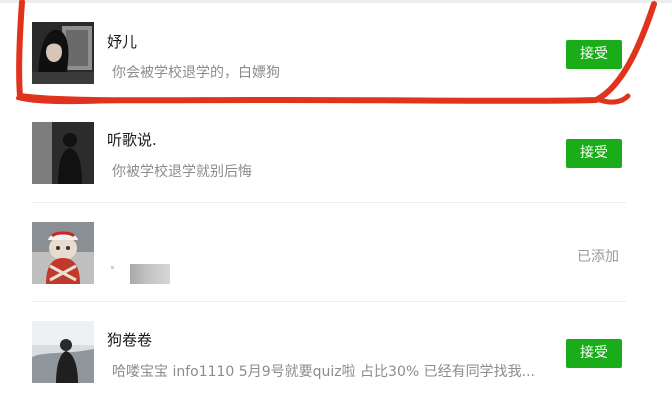  What do you see at coordinates (196, 73) in the screenshot?
I see `request-message: 你会被学校退学的，白嫖狗` at bounding box center [196, 73].